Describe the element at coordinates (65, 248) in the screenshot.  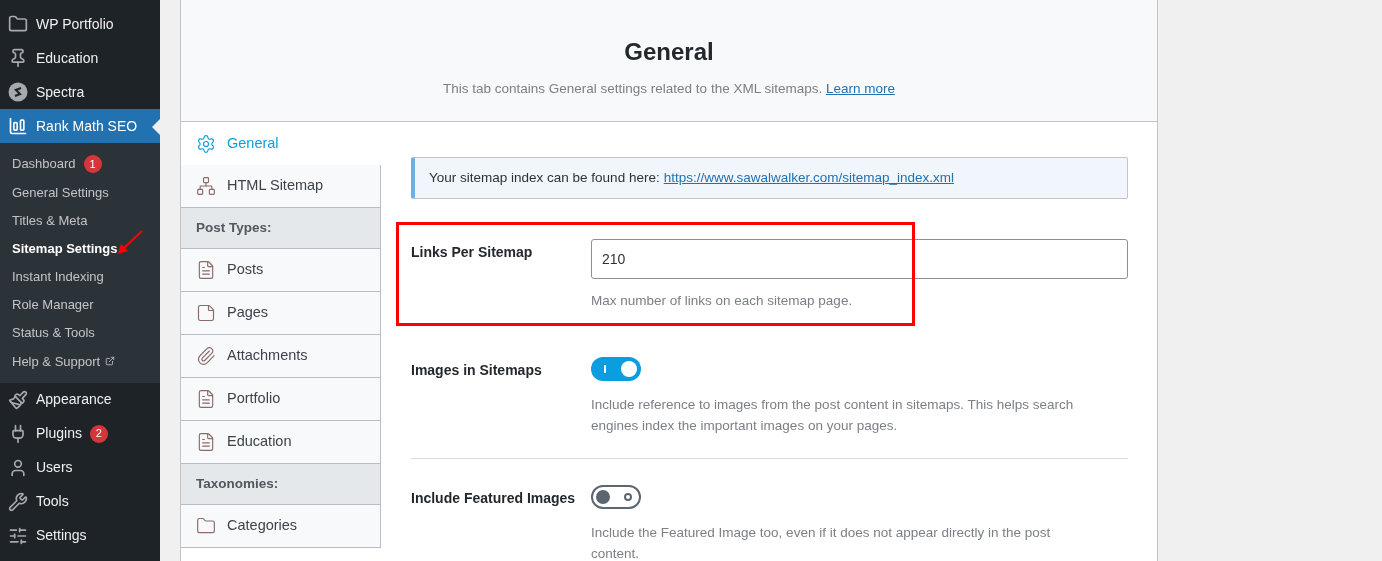
I see `submenu-item: Sitemap Settings` at that location.